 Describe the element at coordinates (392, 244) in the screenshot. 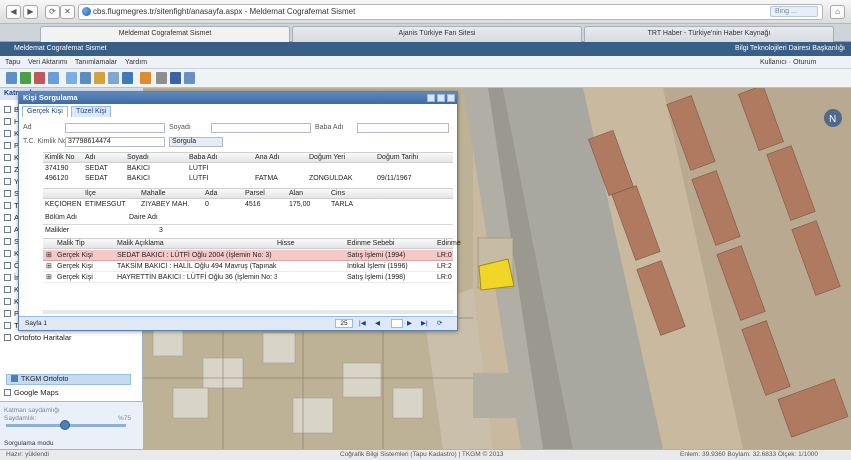

I see `column-header: Edinme Sebebi` at that location.